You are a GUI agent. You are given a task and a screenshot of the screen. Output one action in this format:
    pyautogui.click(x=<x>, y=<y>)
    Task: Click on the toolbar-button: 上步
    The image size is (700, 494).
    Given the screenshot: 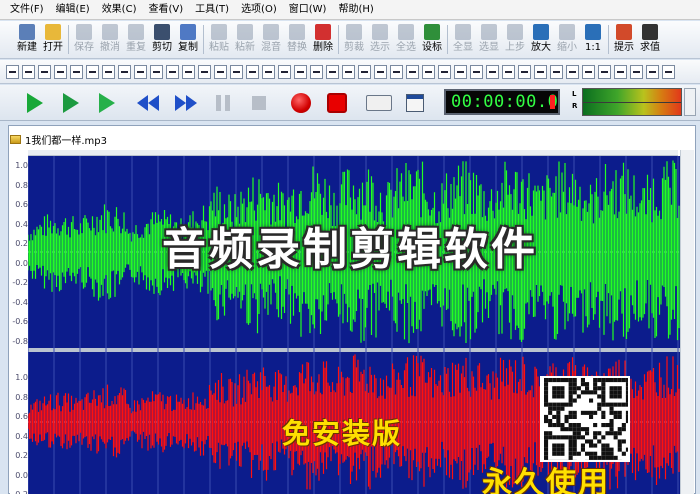 What is the action you would take?
    pyautogui.click(x=515, y=39)
    